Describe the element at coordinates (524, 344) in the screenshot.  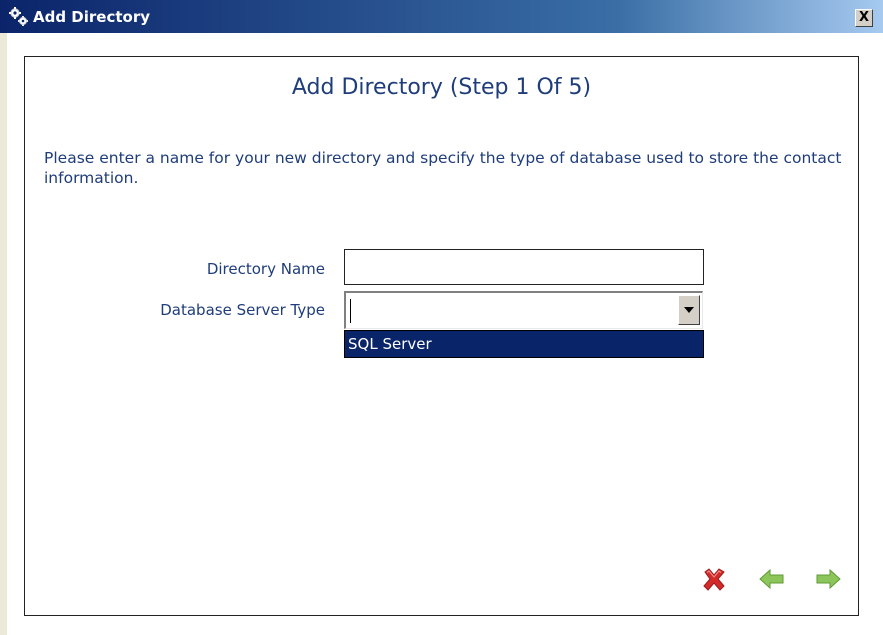
I see `database-server-type-dropdown-list: SQL Server` at that location.